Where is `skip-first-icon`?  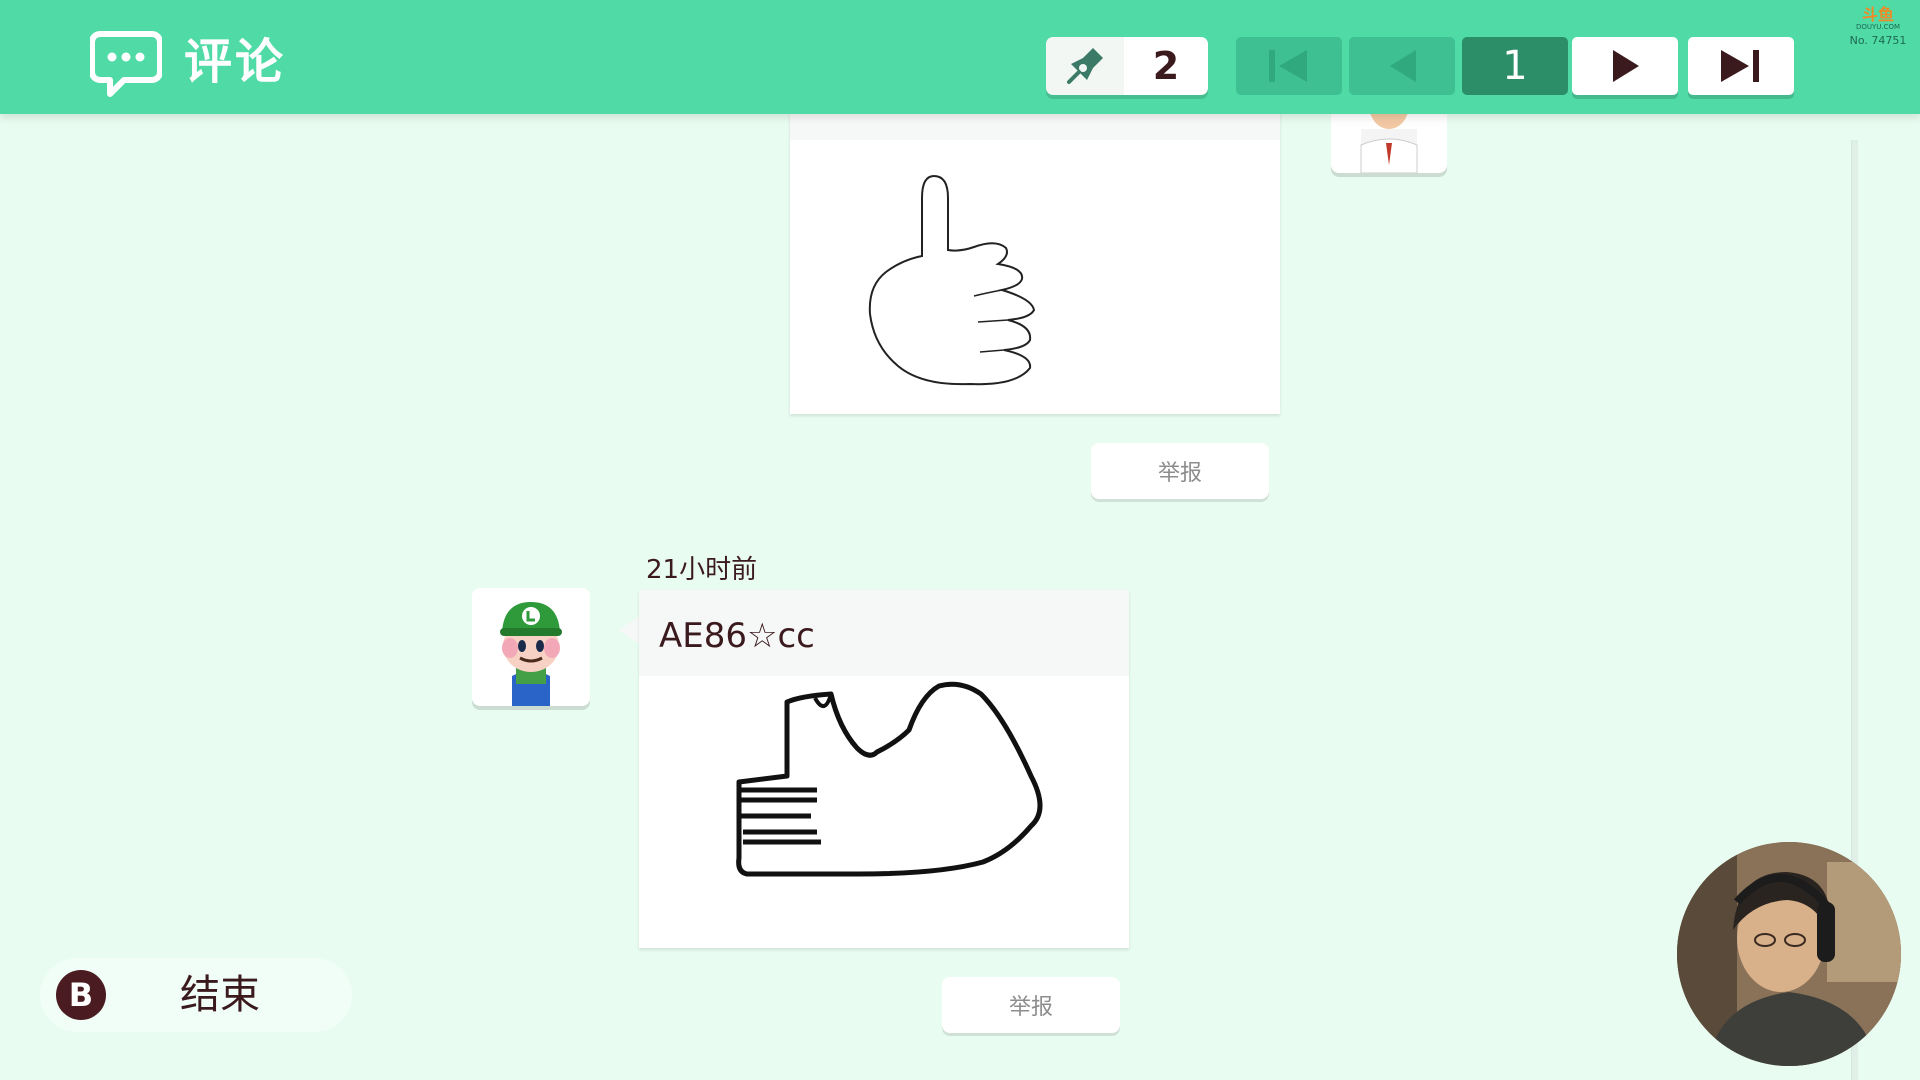 skip-first-icon is located at coordinates (1288, 66).